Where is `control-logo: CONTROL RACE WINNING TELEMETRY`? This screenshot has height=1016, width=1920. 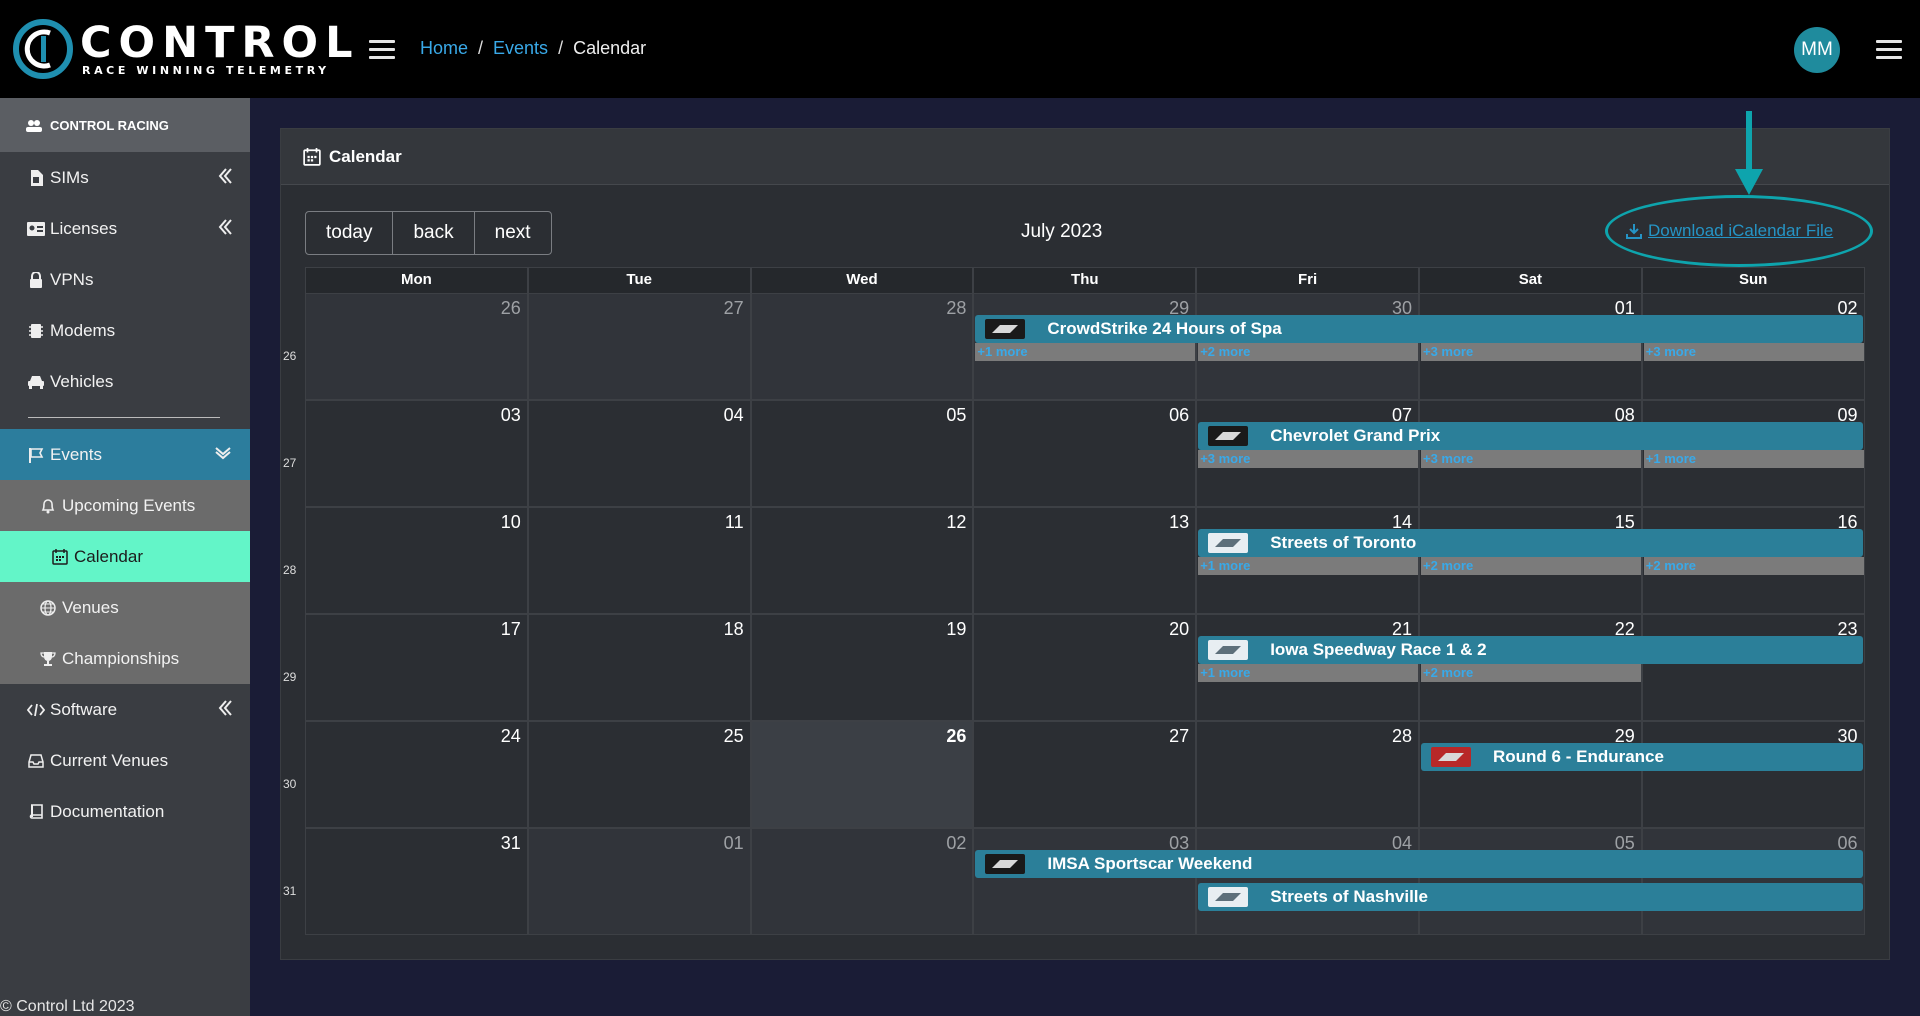
control-logo: CONTROL RACE WINNING TELEMETRY is located at coordinates (182, 49).